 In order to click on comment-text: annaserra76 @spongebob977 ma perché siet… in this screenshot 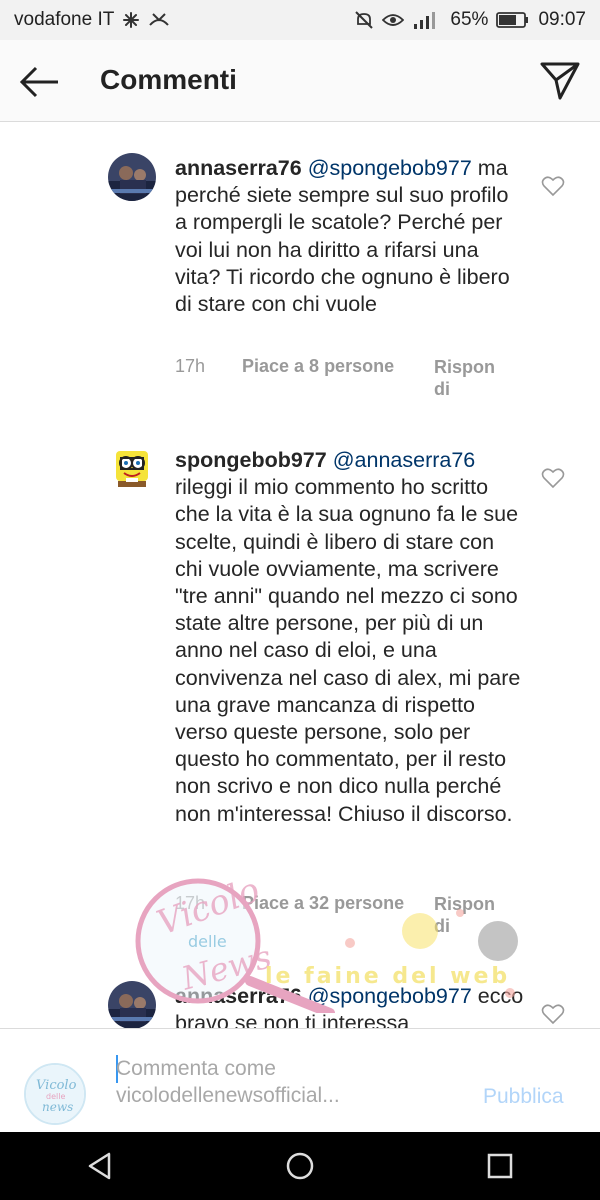, I will do `click(350, 236)`.